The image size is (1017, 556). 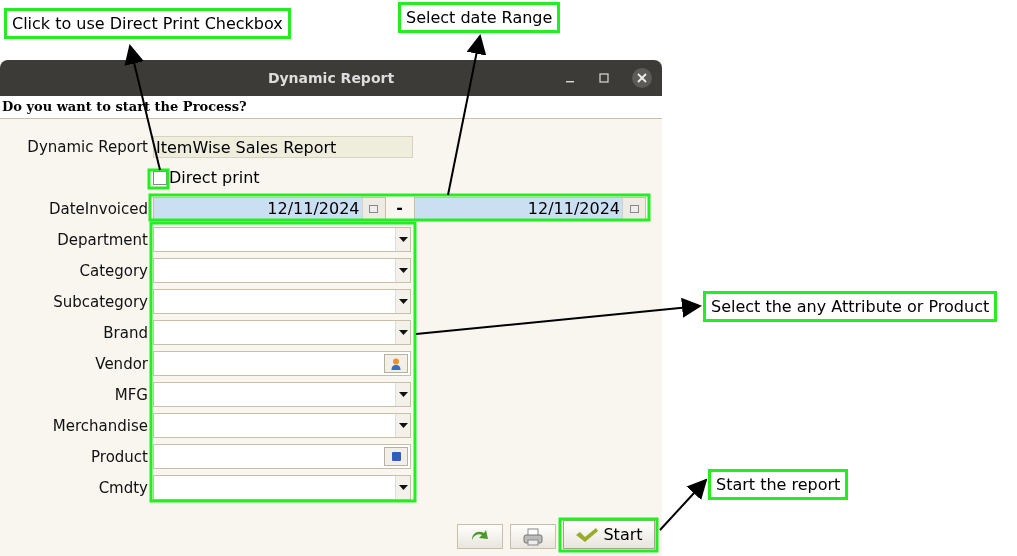 I want to click on callout-label: Select date Range, so click(x=479, y=17).